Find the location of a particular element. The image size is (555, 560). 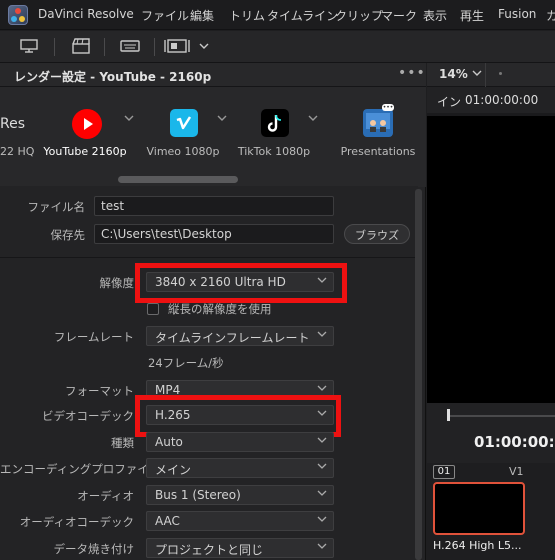

menu-color: カ is located at coordinates (550, 15).